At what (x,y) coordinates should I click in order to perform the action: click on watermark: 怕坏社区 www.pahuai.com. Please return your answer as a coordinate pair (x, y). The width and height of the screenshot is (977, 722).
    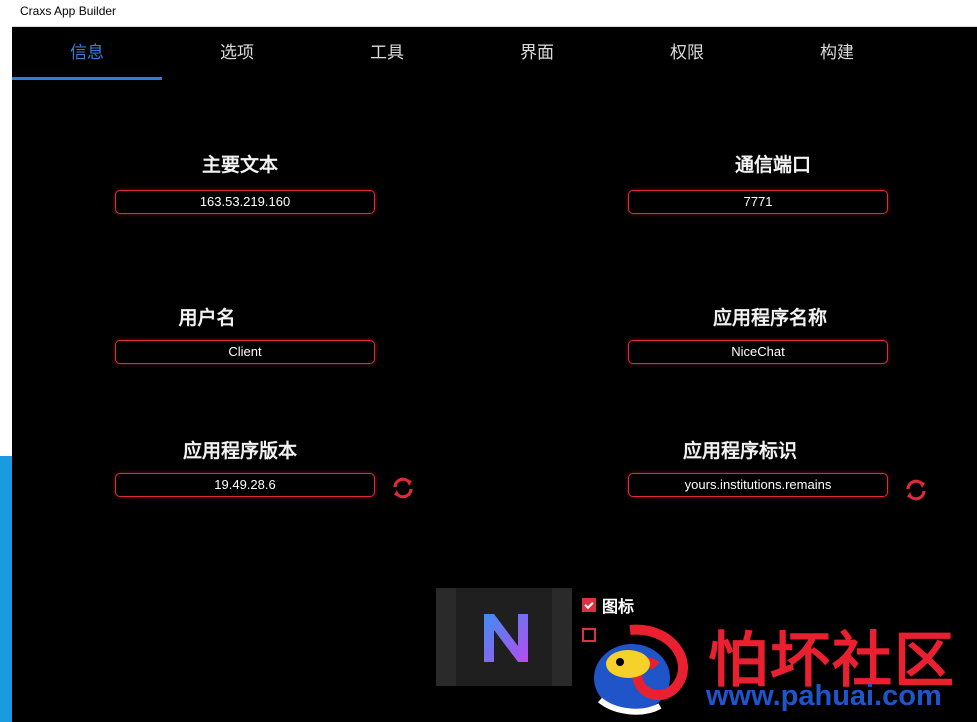
    Looking at the image, I should click on (783, 667).